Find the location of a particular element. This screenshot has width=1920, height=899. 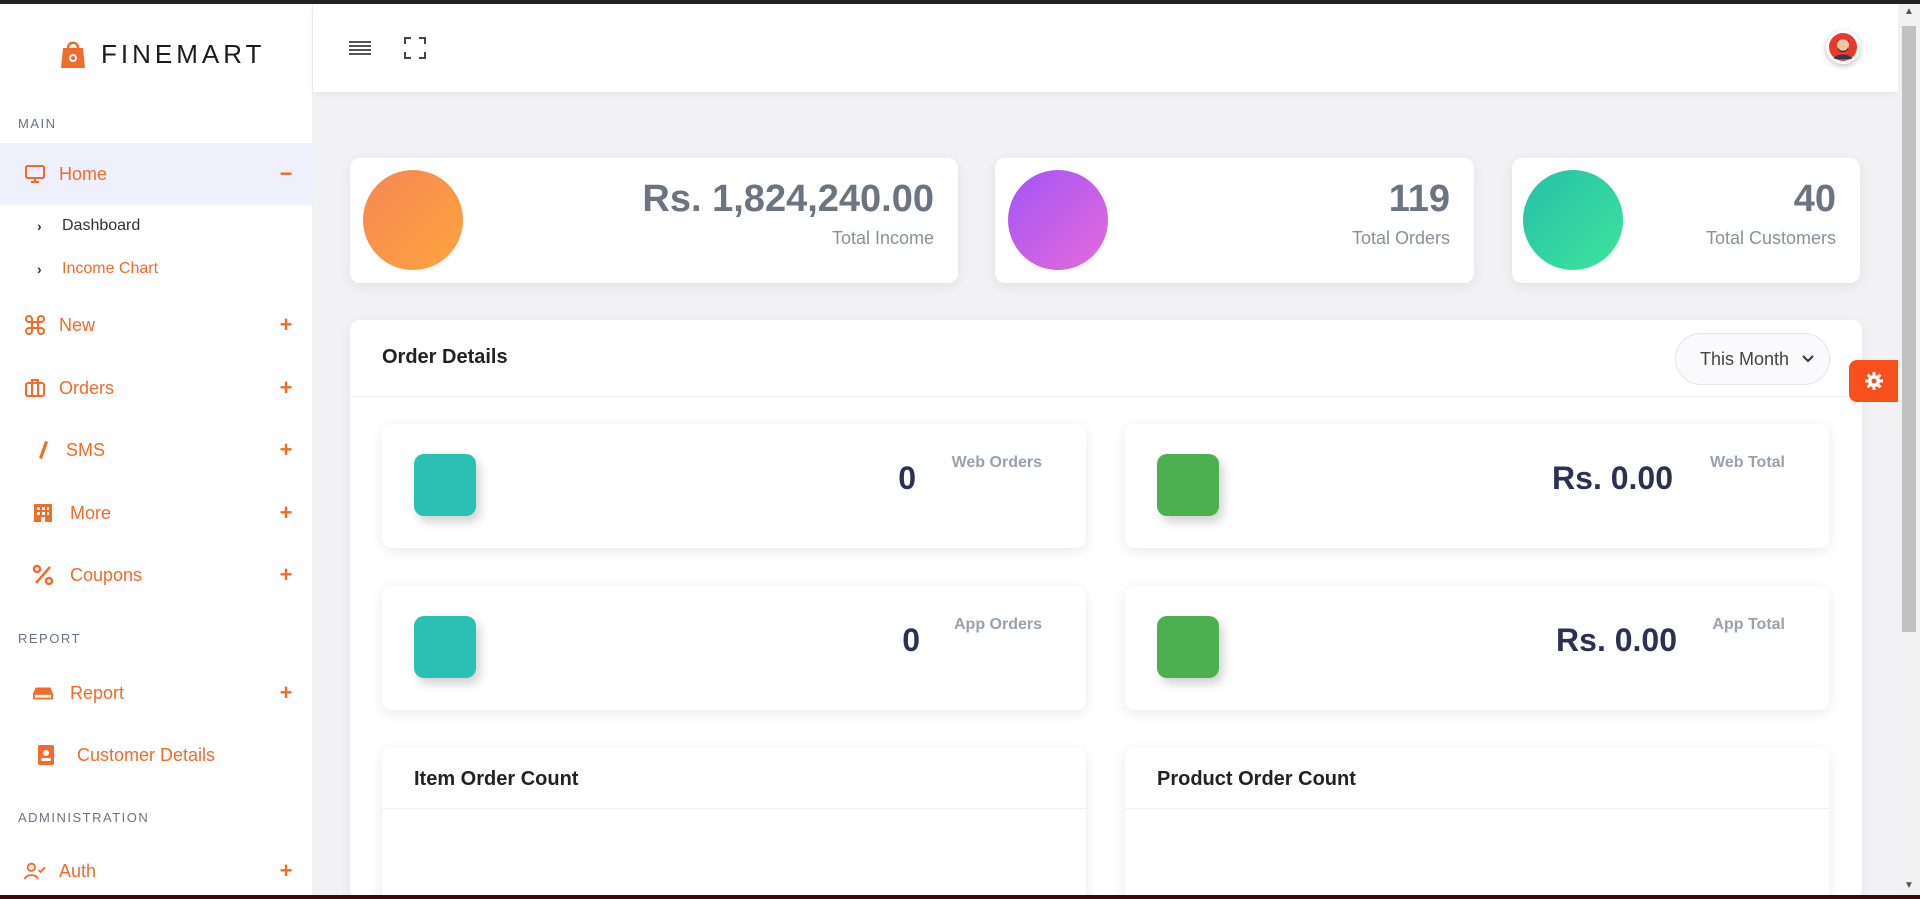

sidebar-item-label: Orders is located at coordinates (87, 387).